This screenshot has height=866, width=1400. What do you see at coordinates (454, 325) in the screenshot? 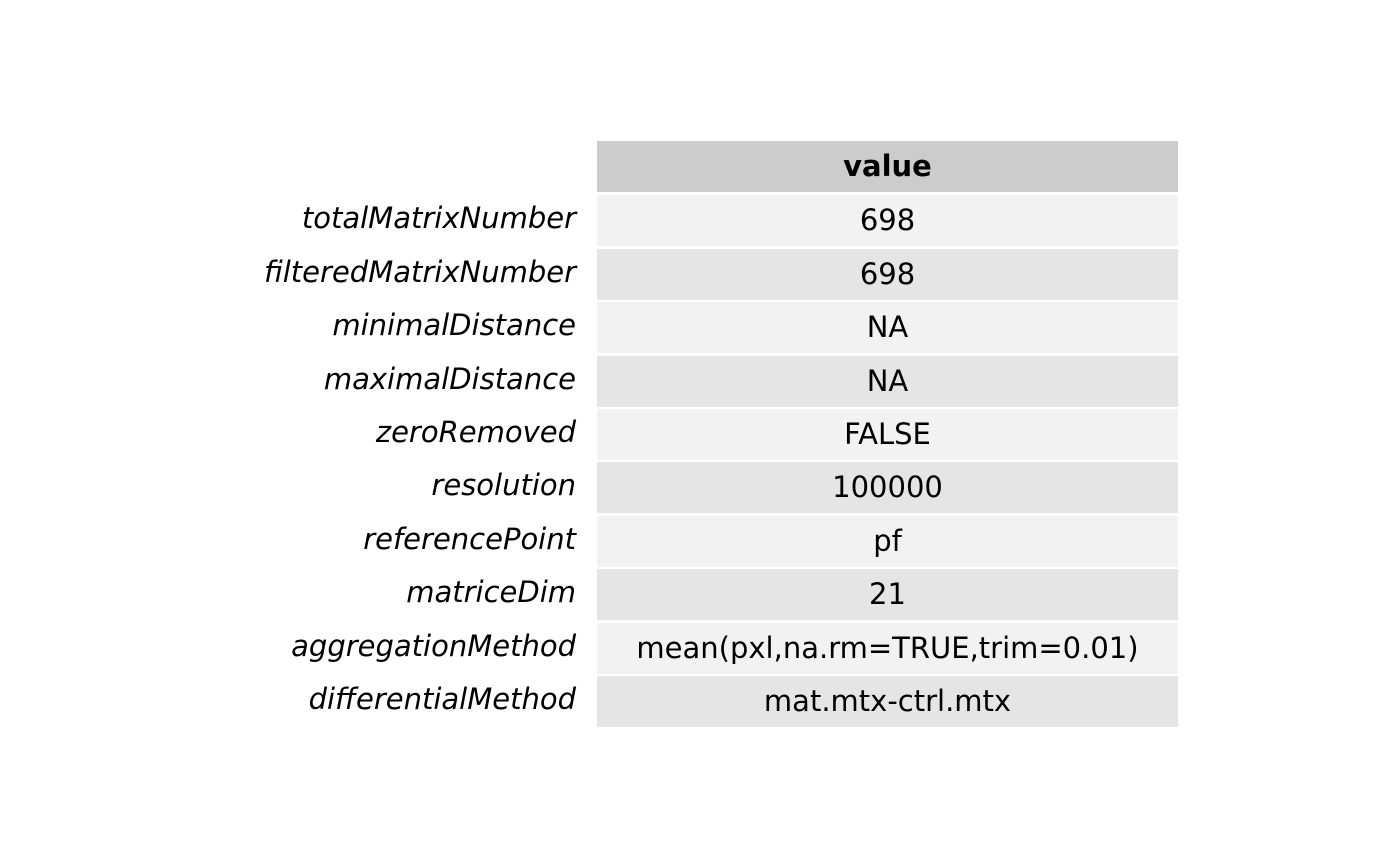
I see `row-label: minimalDistance` at bounding box center [454, 325].